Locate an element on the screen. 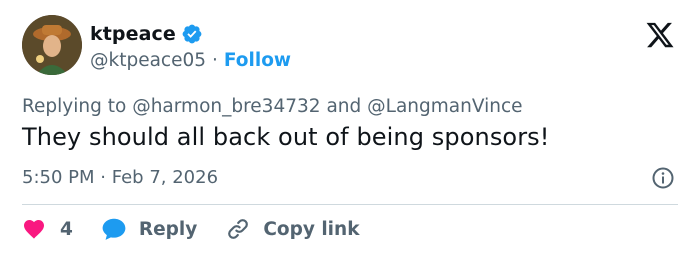 Image resolution: width=700 pixels, height=256 pixels. timestamp: 5:50 PM · Feb 7, 2026 is located at coordinates (120, 177).